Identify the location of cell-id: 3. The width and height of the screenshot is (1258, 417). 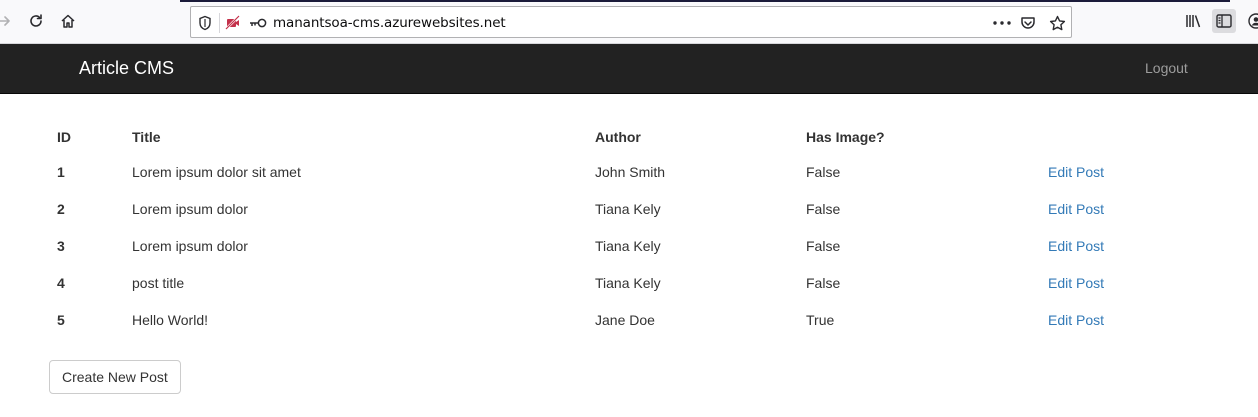
(61, 246).